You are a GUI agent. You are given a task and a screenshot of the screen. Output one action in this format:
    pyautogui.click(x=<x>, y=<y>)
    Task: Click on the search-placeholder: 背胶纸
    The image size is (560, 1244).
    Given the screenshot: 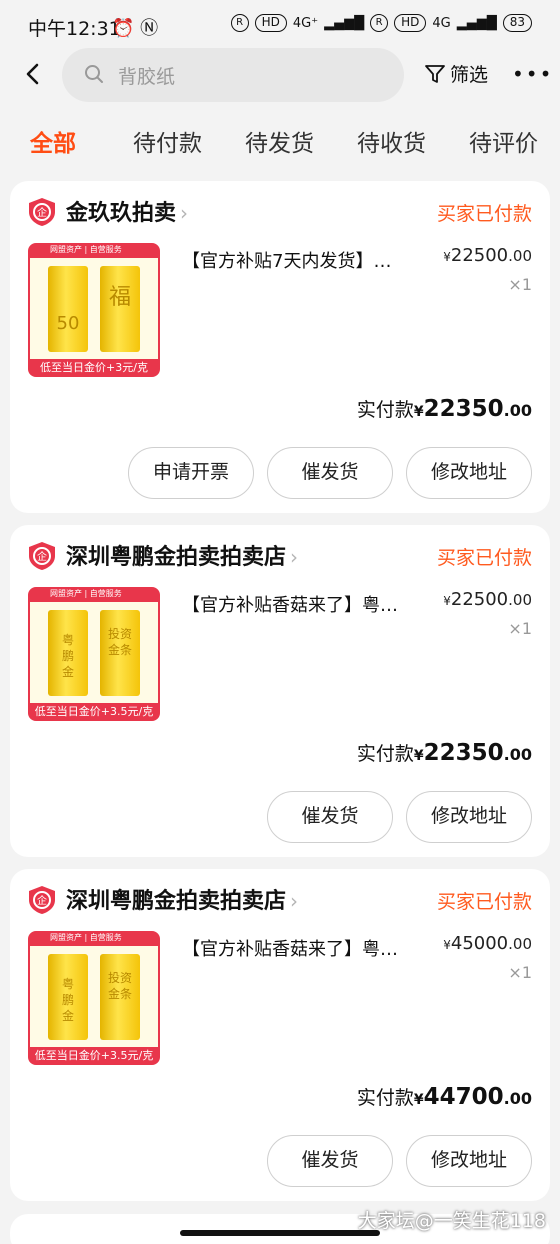 What is the action you would take?
    pyautogui.click(x=147, y=77)
    